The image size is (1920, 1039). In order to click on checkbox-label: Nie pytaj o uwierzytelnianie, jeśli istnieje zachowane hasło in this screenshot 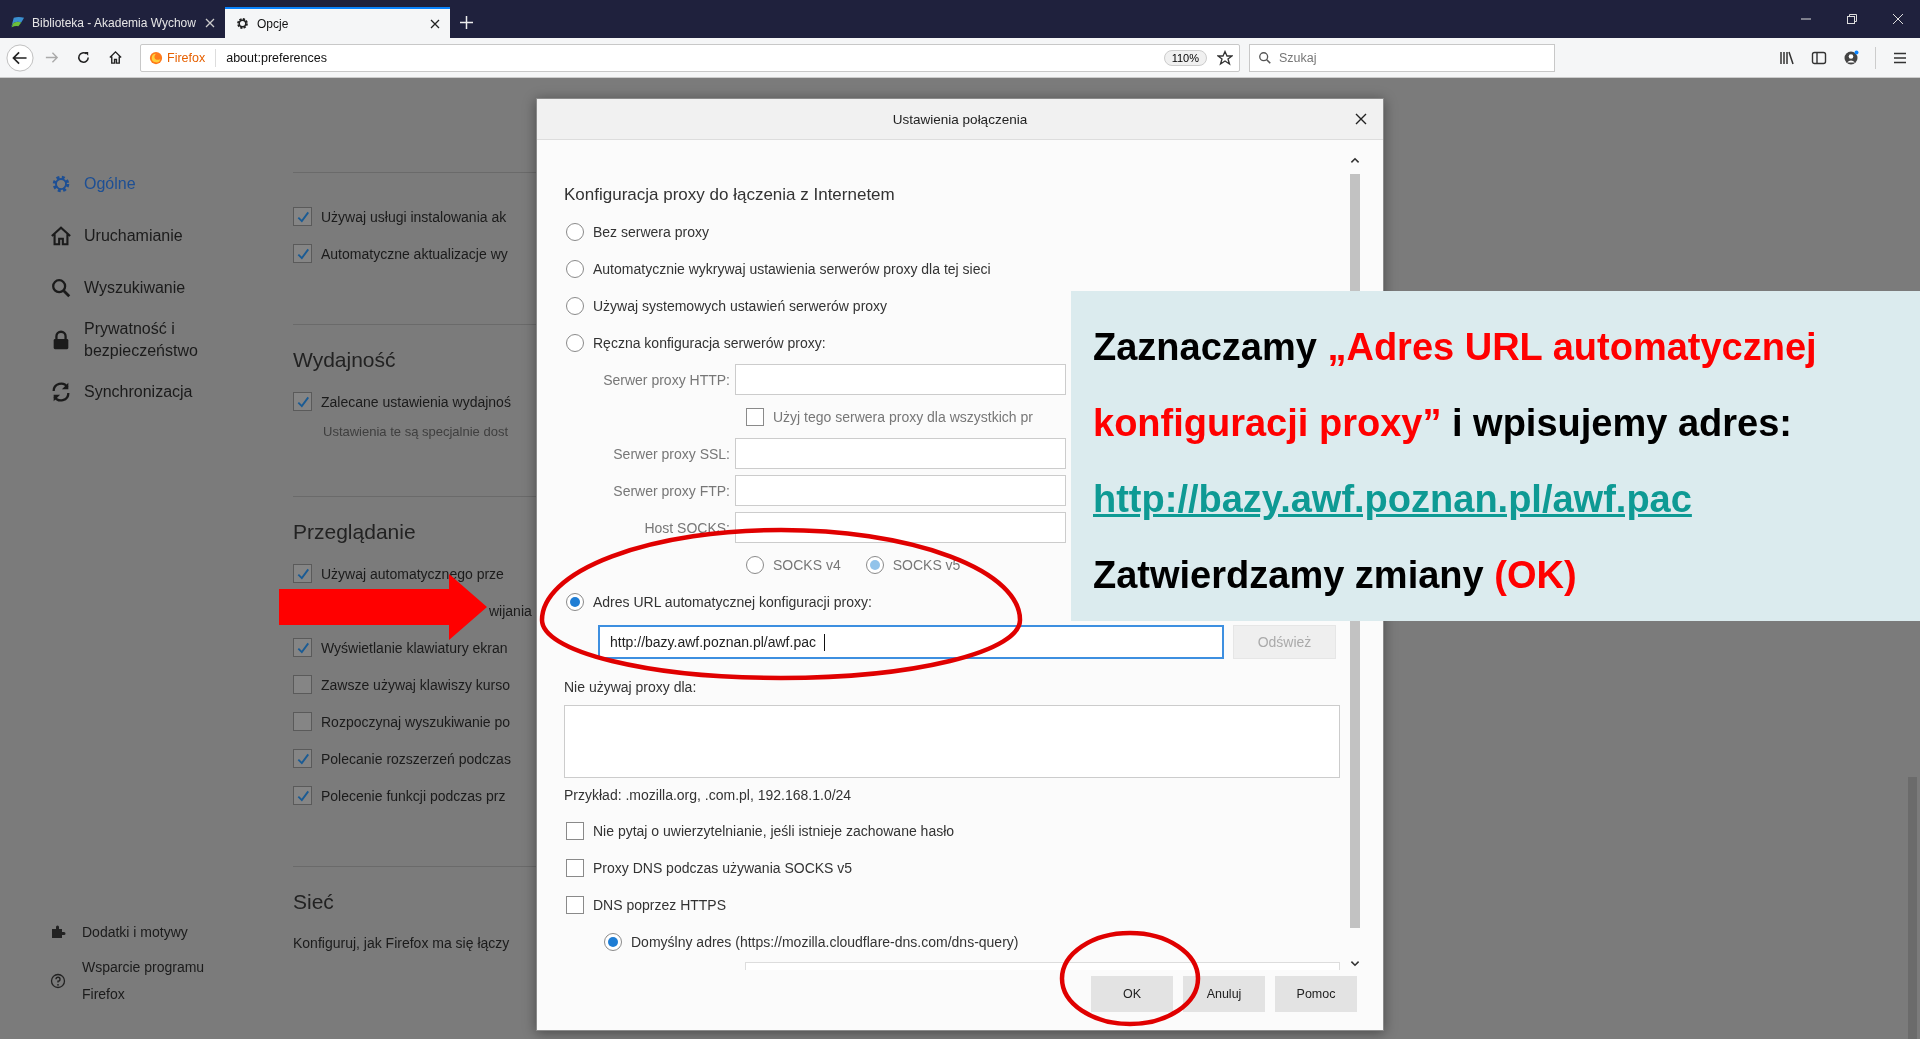, I will do `click(774, 830)`.